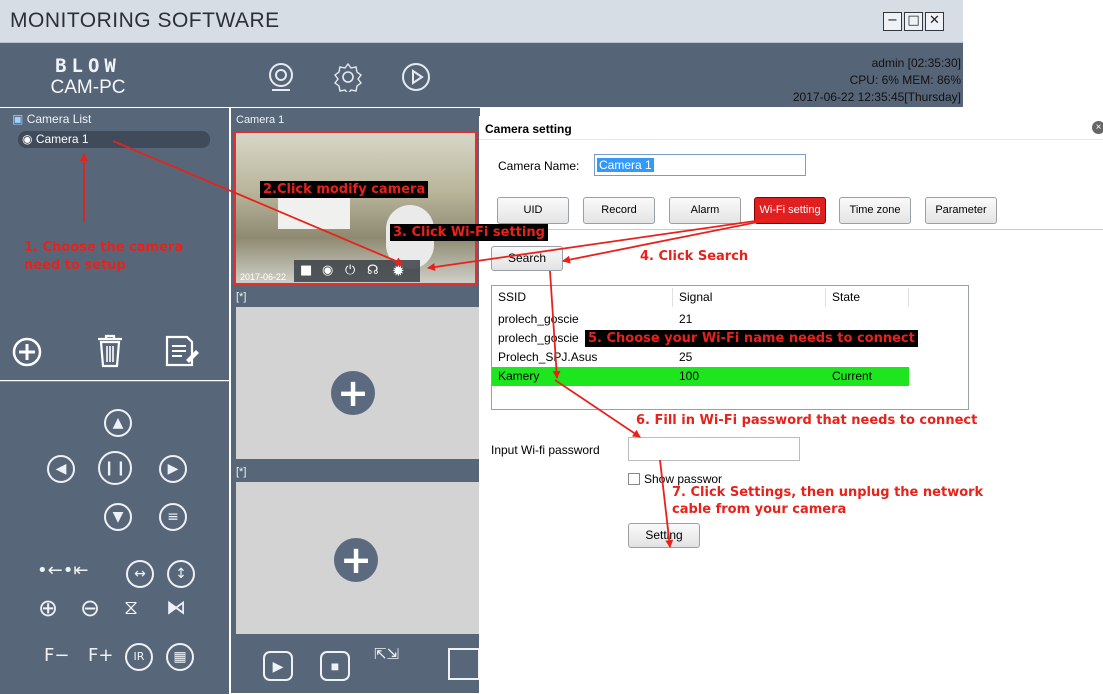  I want to click on annotation-step-4: 4. Click Search, so click(694, 256).